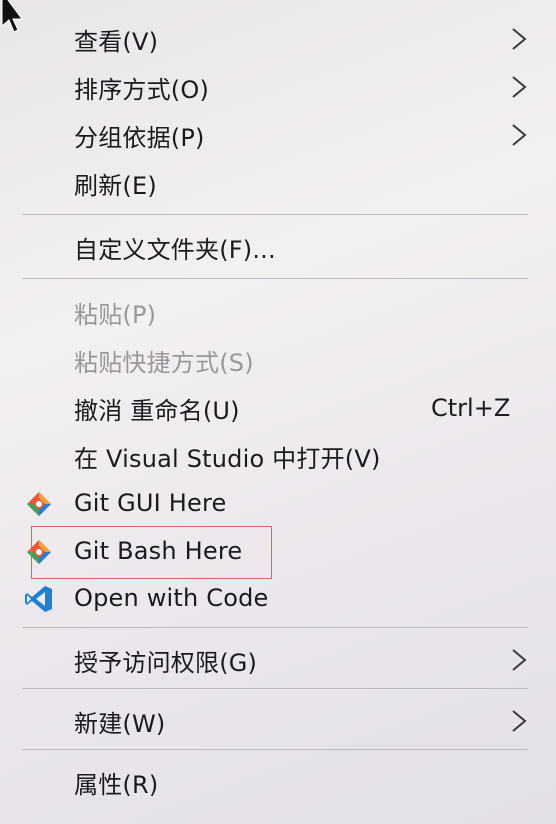  I want to click on menu-item-refresh: 刷新(E), so click(278, 183).